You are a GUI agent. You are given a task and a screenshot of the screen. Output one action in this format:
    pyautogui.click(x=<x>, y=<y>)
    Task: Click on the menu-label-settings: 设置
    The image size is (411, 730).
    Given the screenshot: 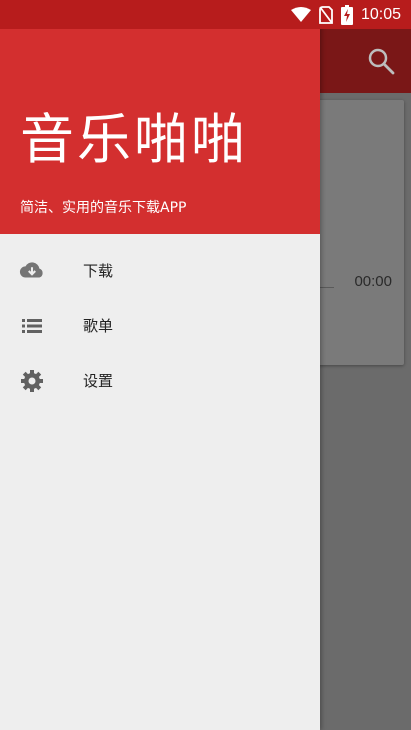 What is the action you would take?
    pyautogui.click(x=98, y=381)
    